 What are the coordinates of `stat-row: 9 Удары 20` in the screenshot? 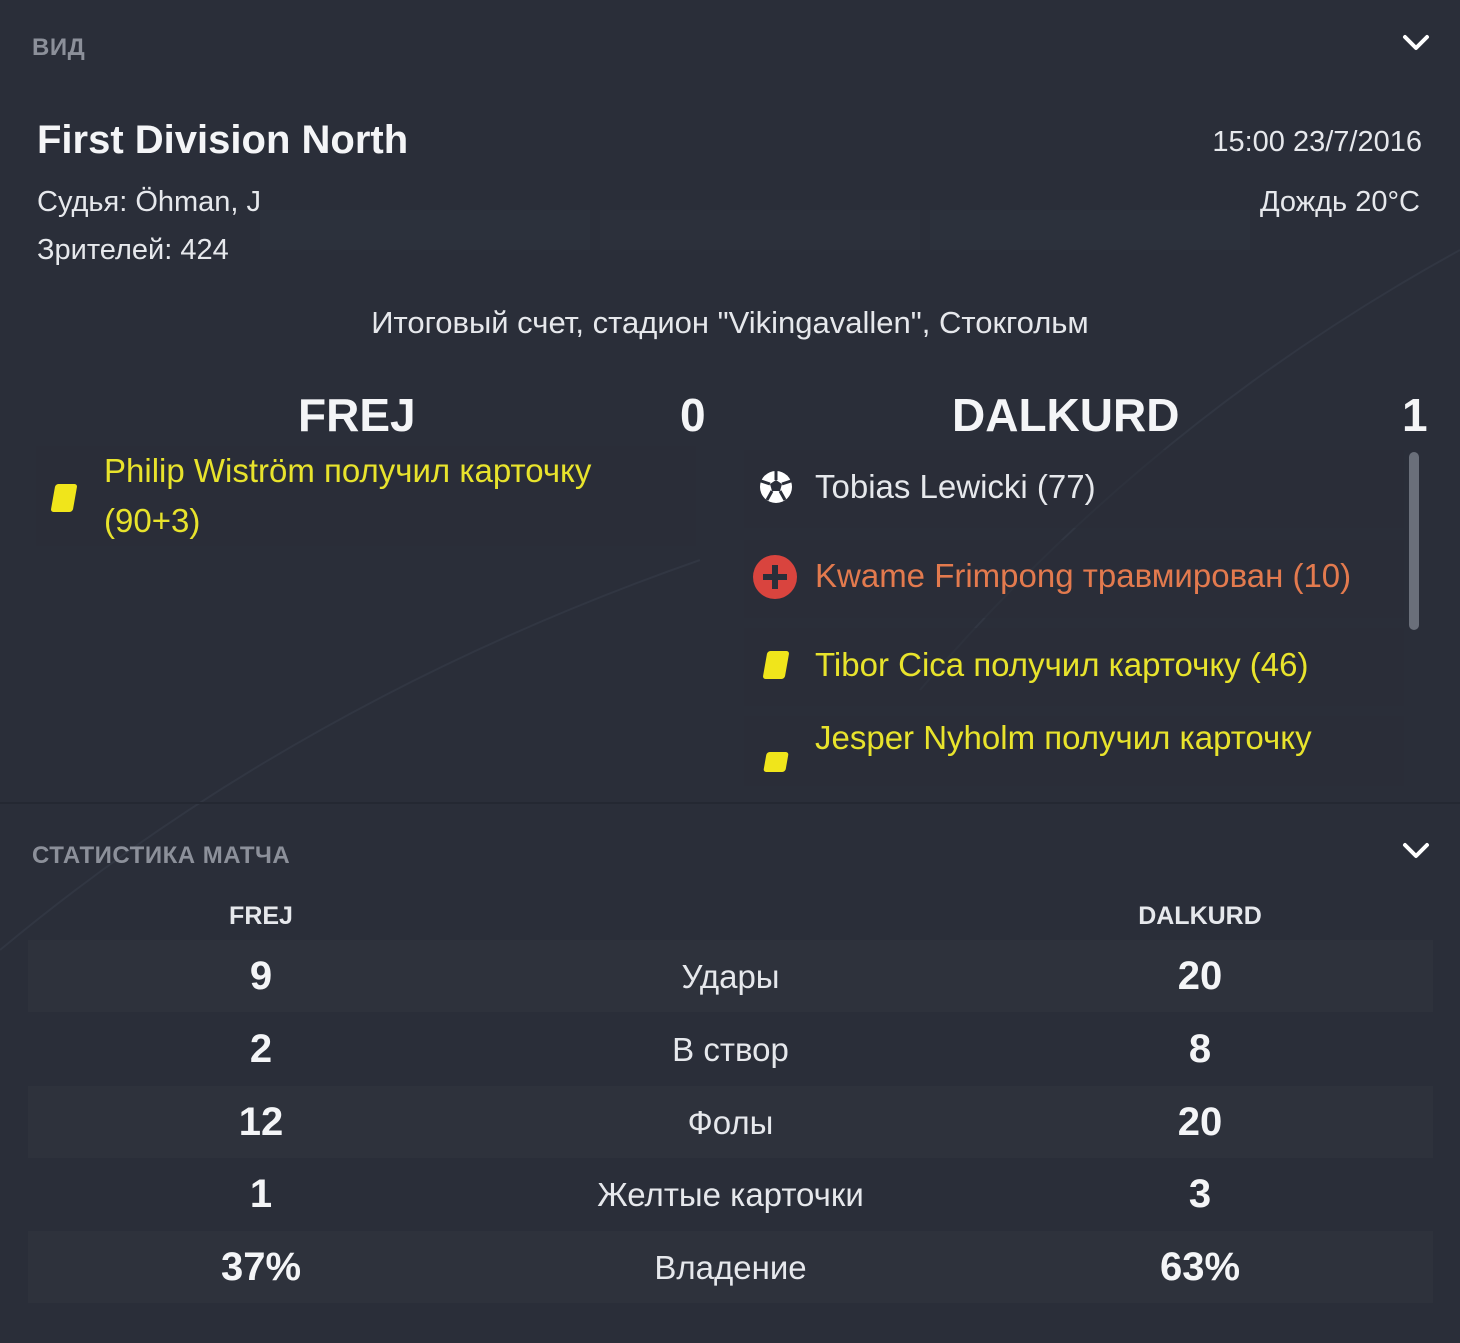 It's located at (730, 976).